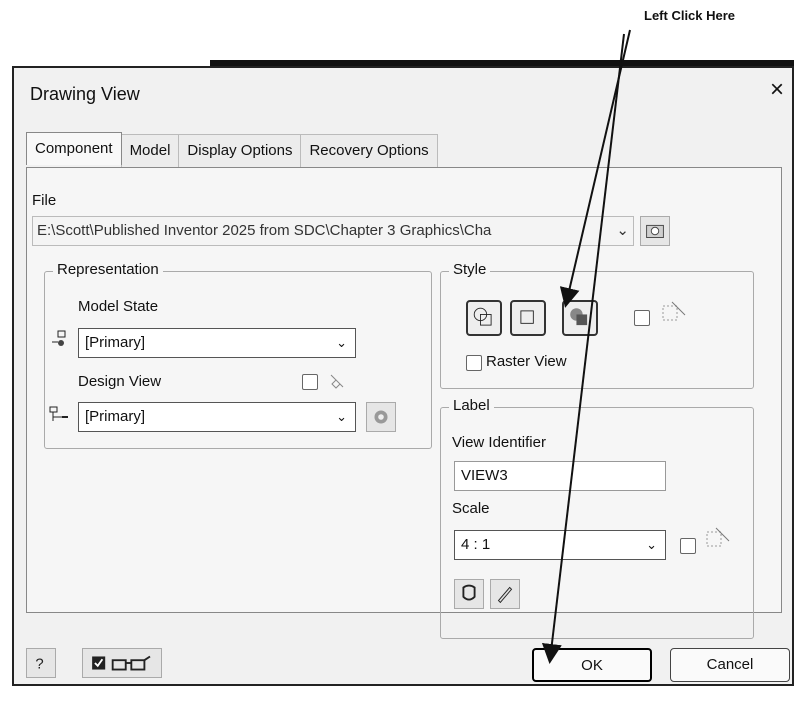 The width and height of the screenshot is (800, 702). I want to click on shaded-button, so click(580, 318).